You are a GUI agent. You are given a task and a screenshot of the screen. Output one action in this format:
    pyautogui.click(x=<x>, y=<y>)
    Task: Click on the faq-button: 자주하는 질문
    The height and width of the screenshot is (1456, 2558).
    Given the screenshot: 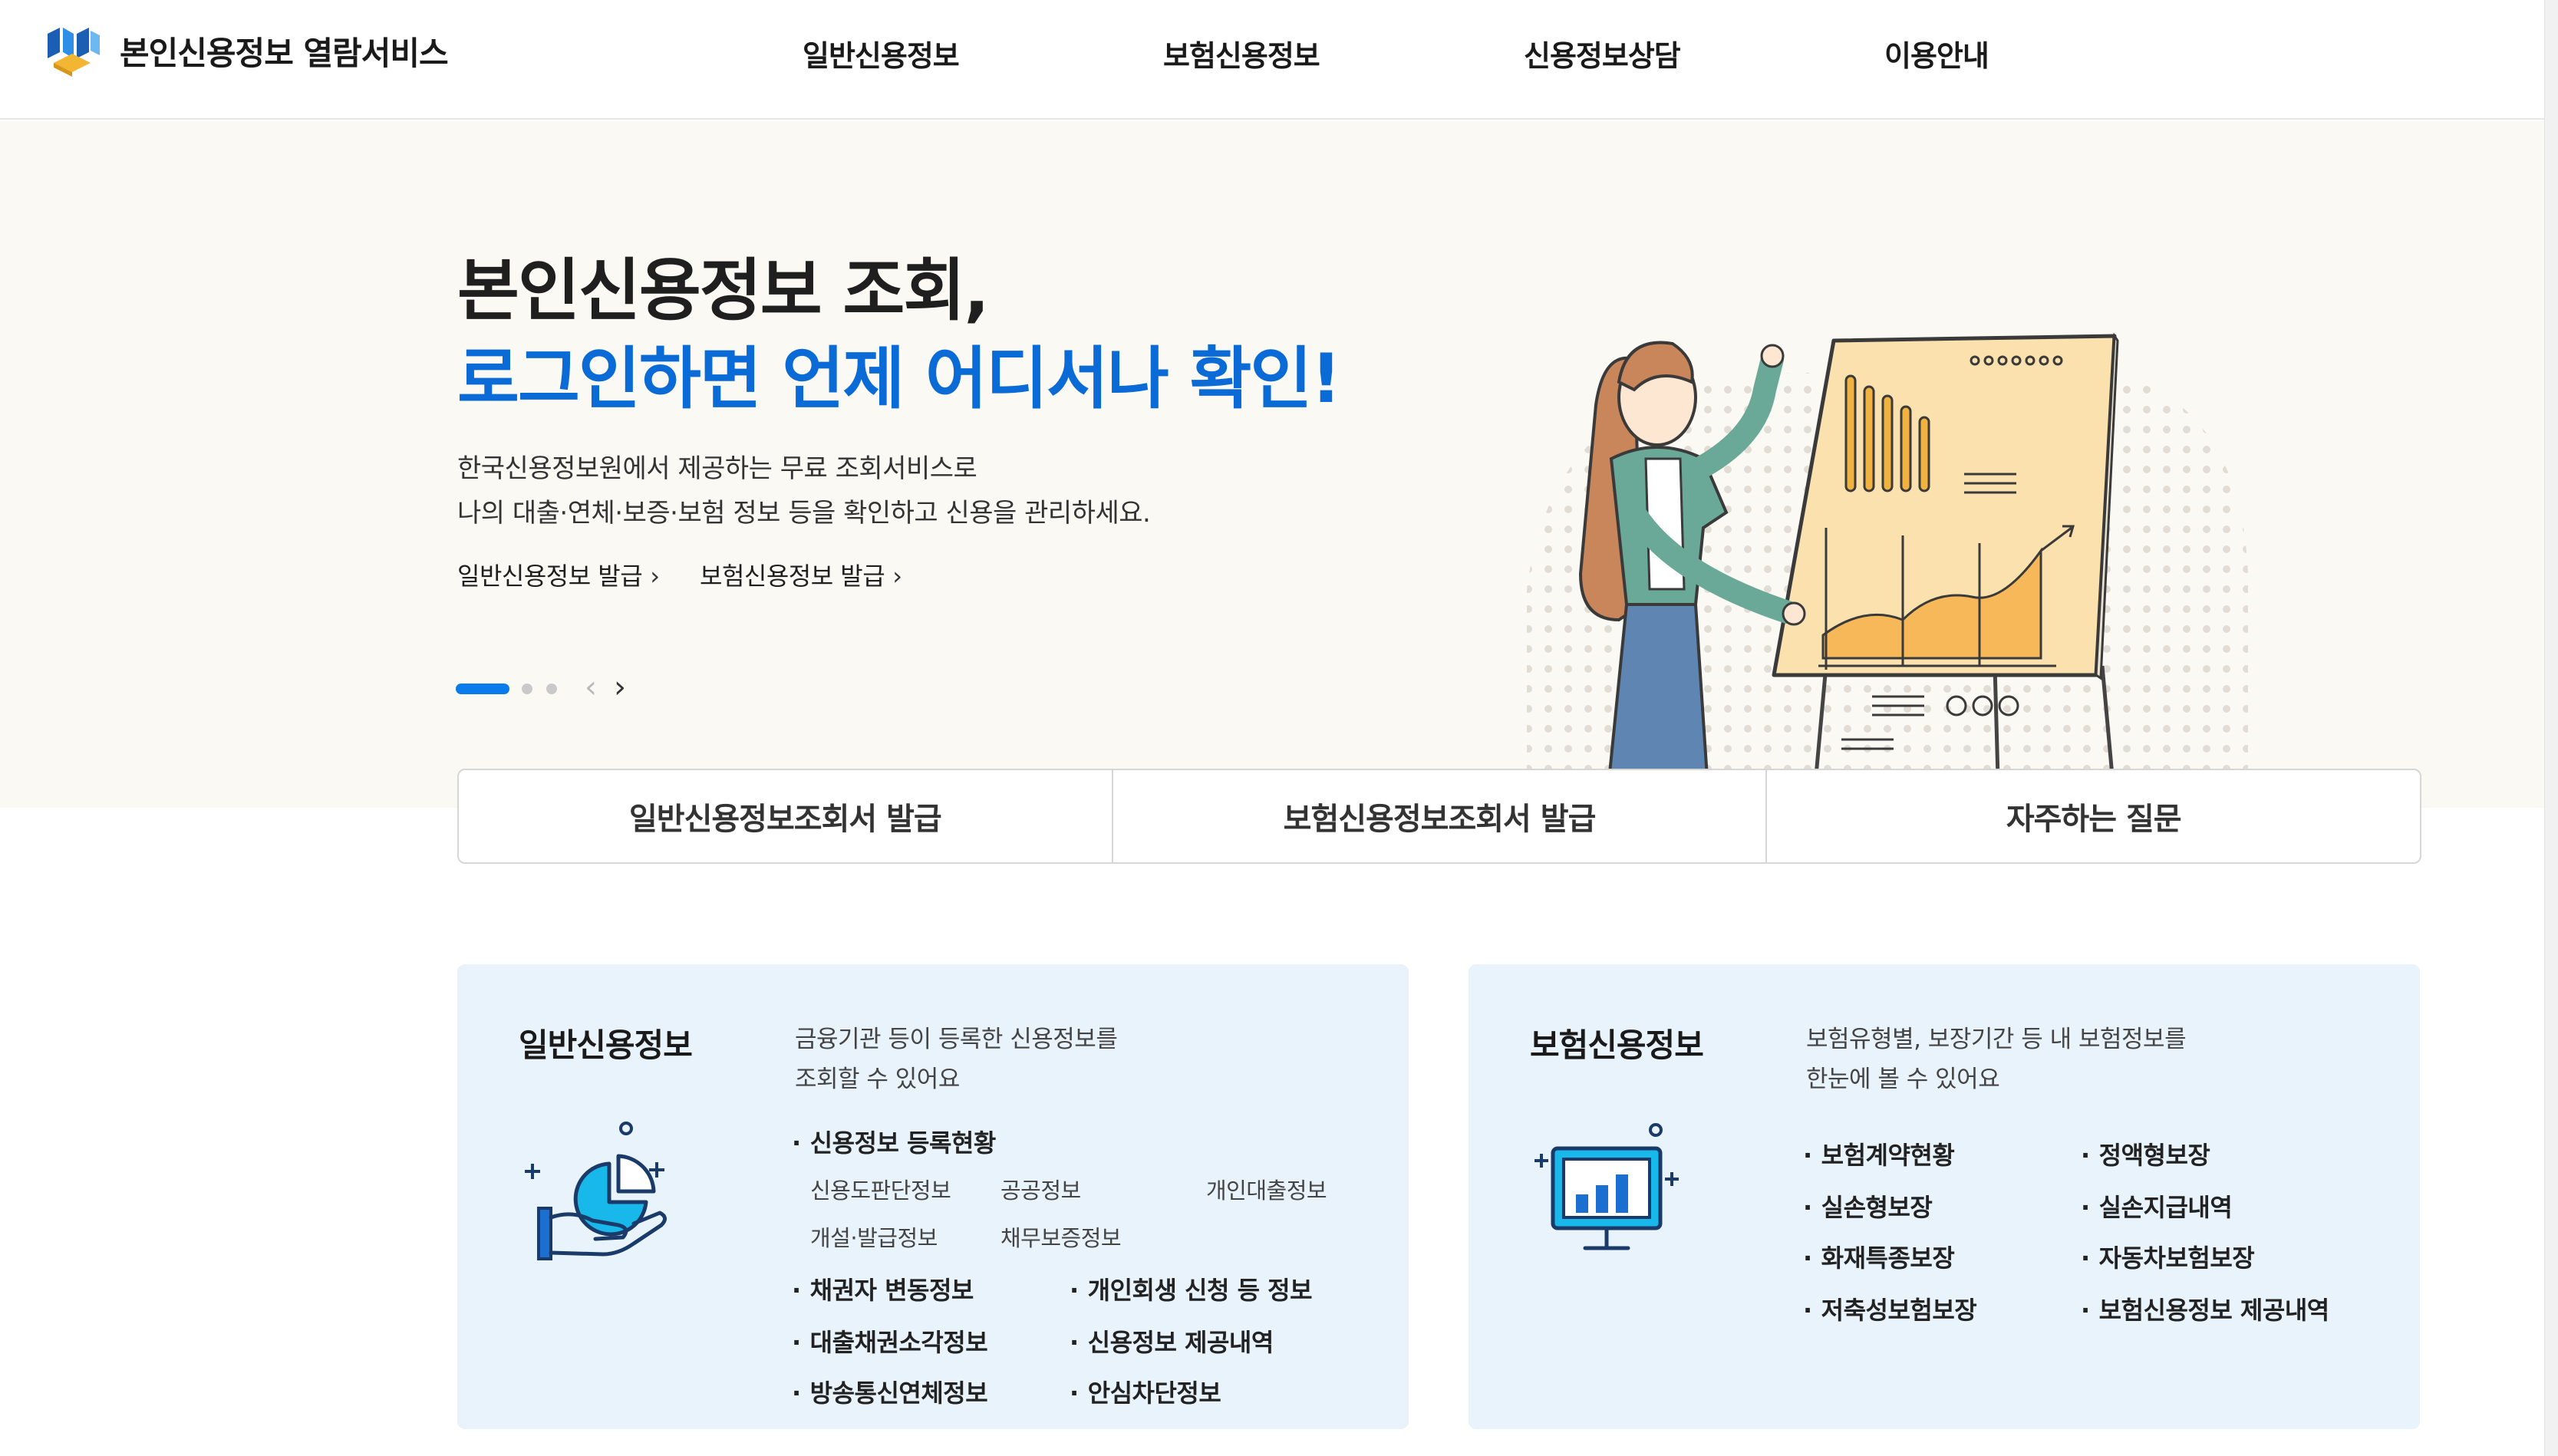 What is the action you would take?
    pyautogui.click(x=2092, y=816)
    